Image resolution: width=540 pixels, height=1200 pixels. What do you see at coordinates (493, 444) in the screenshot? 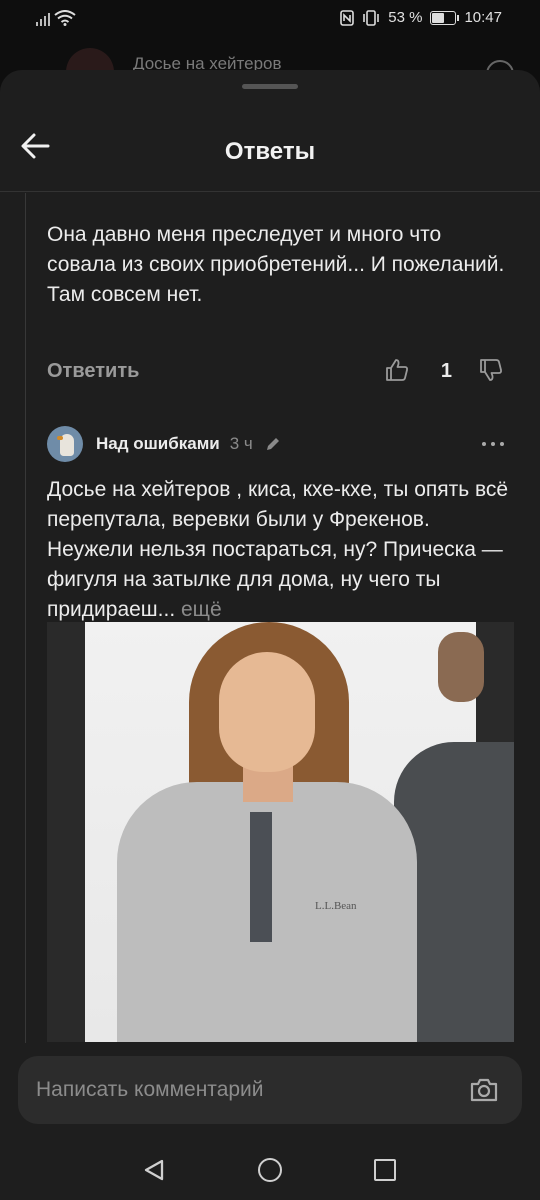
I see `more-dots-icon` at bounding box center [493, 444].